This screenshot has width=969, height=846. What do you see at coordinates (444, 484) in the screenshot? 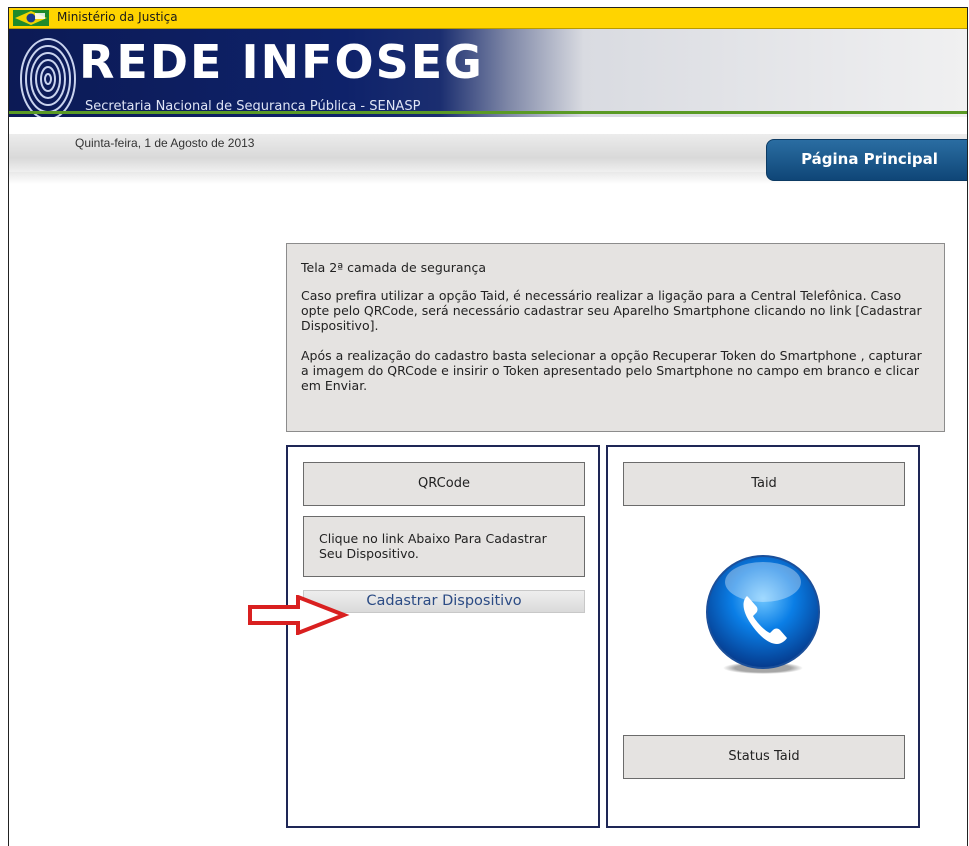
I see `qrcode-button: QRCode` at bounding box center [444, 484].